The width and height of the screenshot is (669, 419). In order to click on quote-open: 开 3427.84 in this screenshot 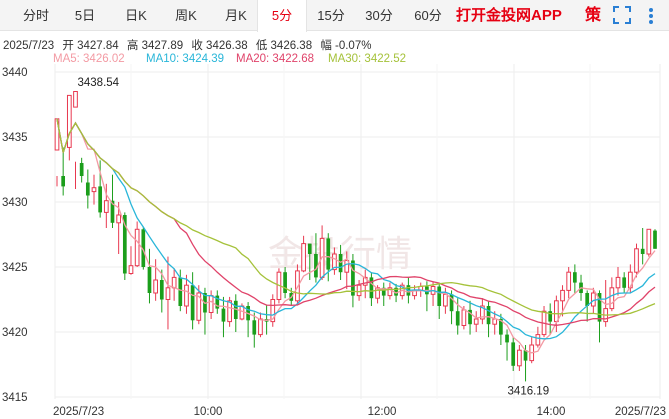, I will do `click(90, 46)`.